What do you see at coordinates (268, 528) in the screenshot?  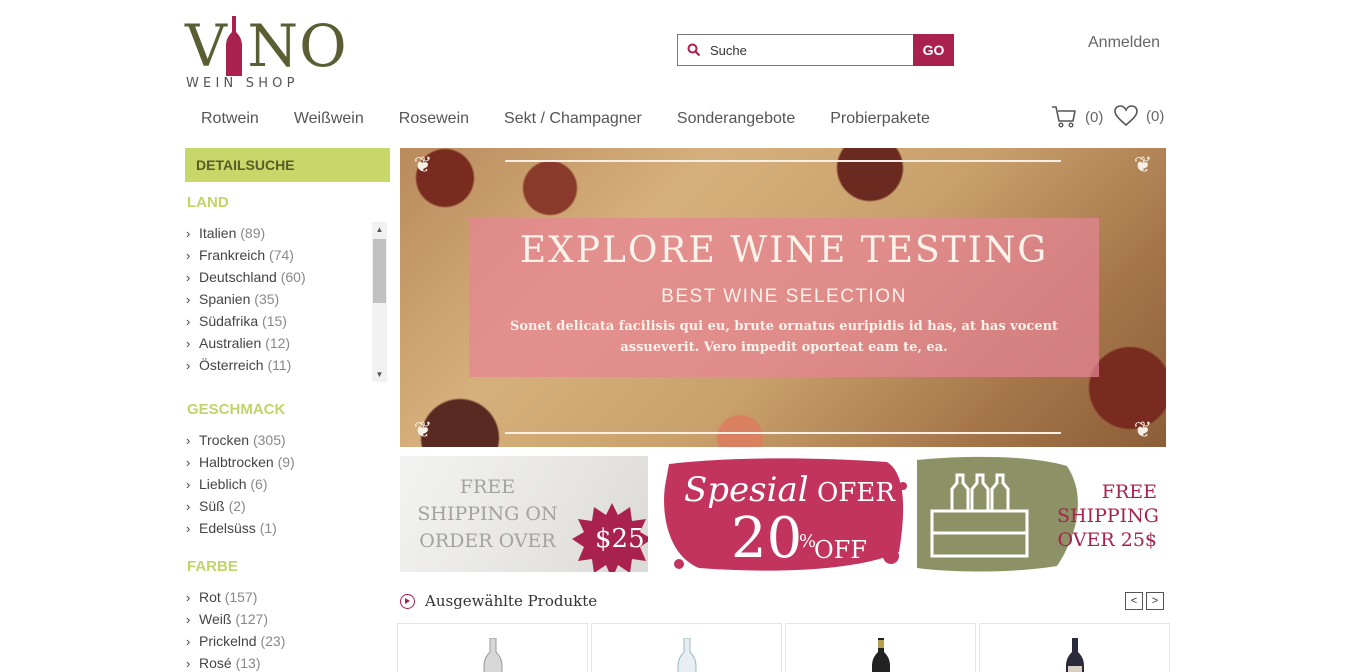 I see `geschmack-item-count: (1)` at bounding box center [268, 528].